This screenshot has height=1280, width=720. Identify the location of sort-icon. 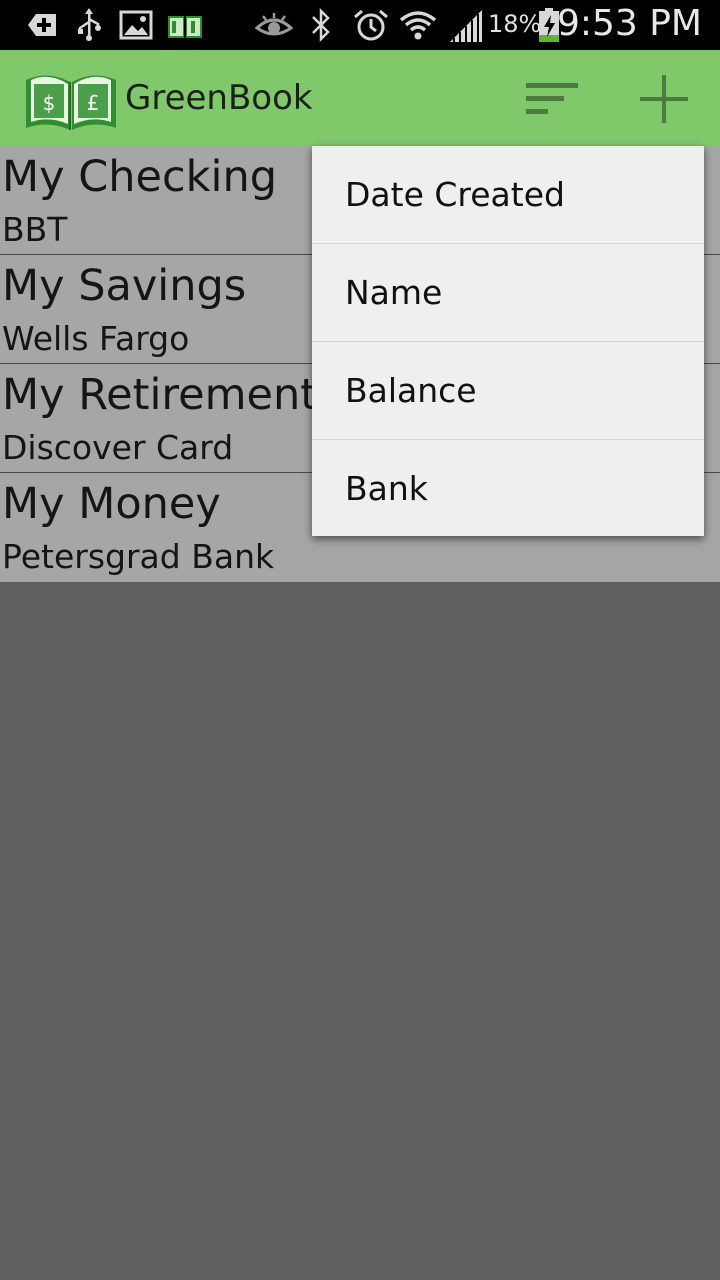
(552, 98).